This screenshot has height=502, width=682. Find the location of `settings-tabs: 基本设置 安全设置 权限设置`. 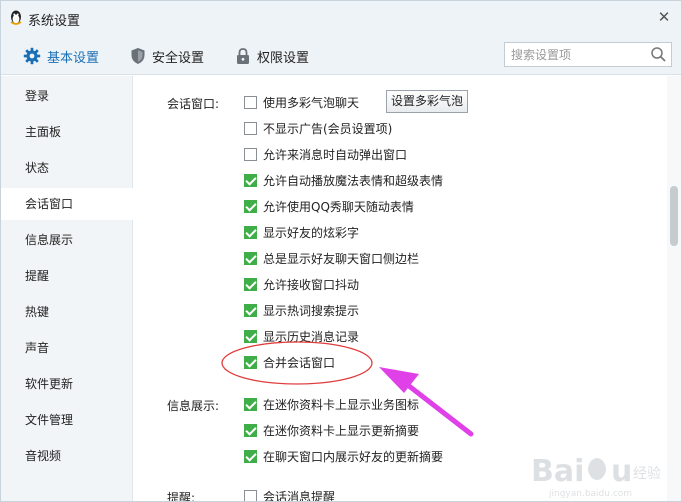

settings-tabs: 基本设置 安全设置 权限设置 is located at coordinates (341, 55).